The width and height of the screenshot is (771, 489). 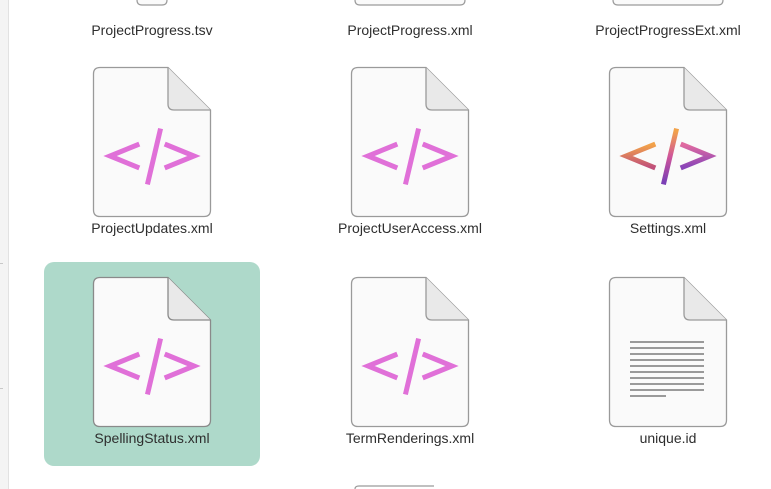 I want to click on text-document-icon, so click(x=668, y=352).